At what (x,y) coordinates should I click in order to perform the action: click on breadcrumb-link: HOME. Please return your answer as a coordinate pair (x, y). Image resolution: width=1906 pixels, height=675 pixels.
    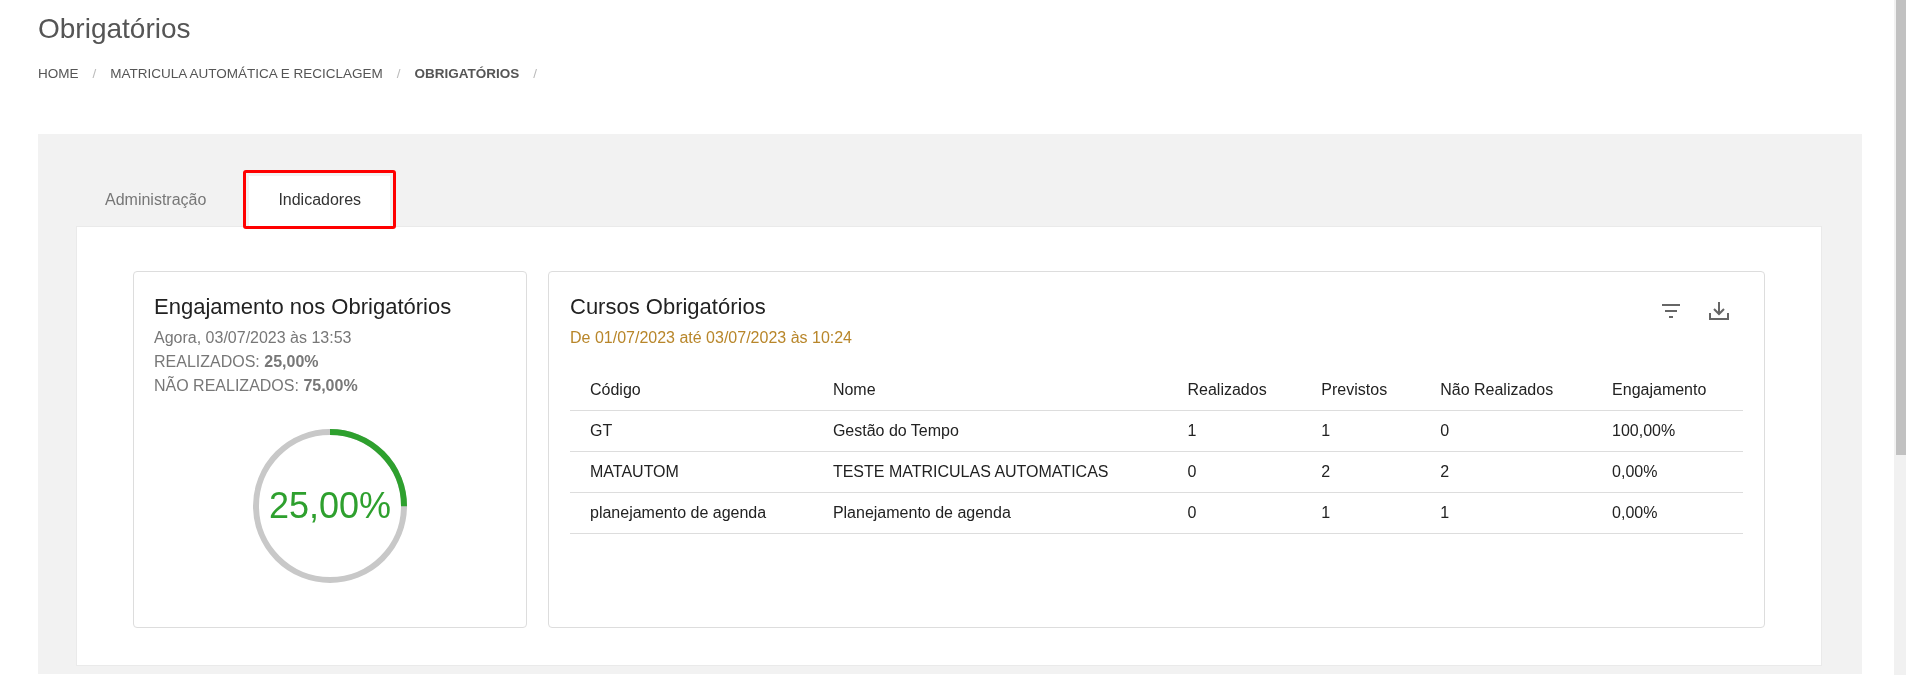
    Looking at the image, I should click on (58, 73).